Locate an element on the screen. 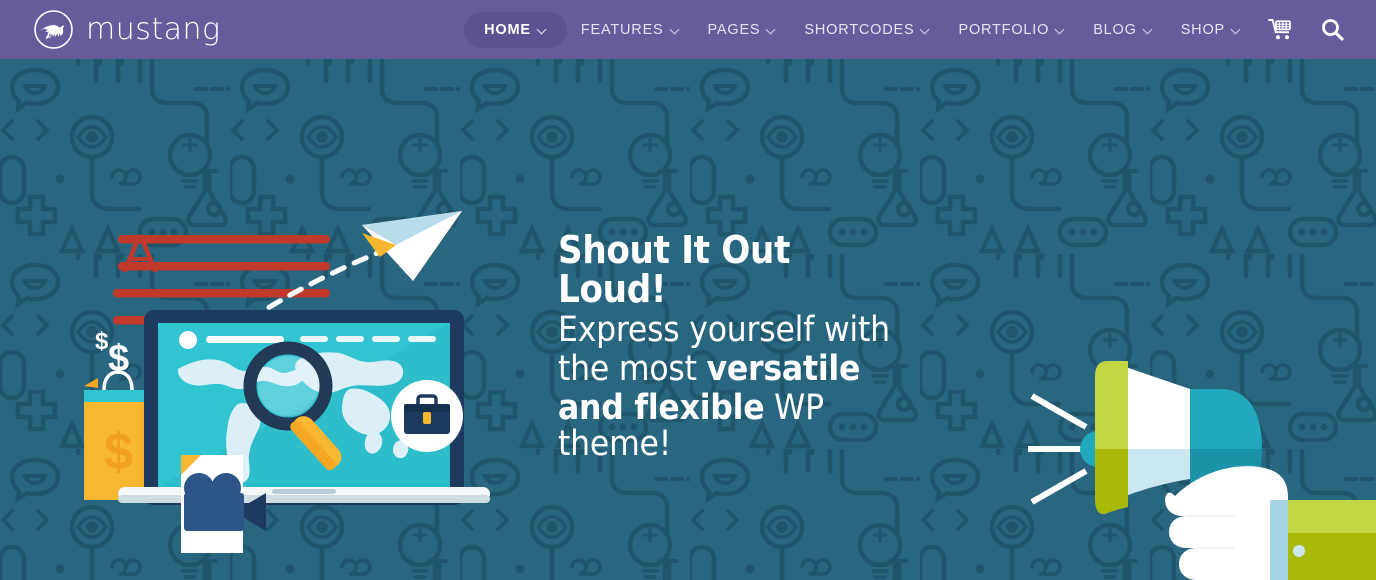 The width and height of the screenshot is (1376, 580). nav-label: PAGES is located at coordinates (734, 29).